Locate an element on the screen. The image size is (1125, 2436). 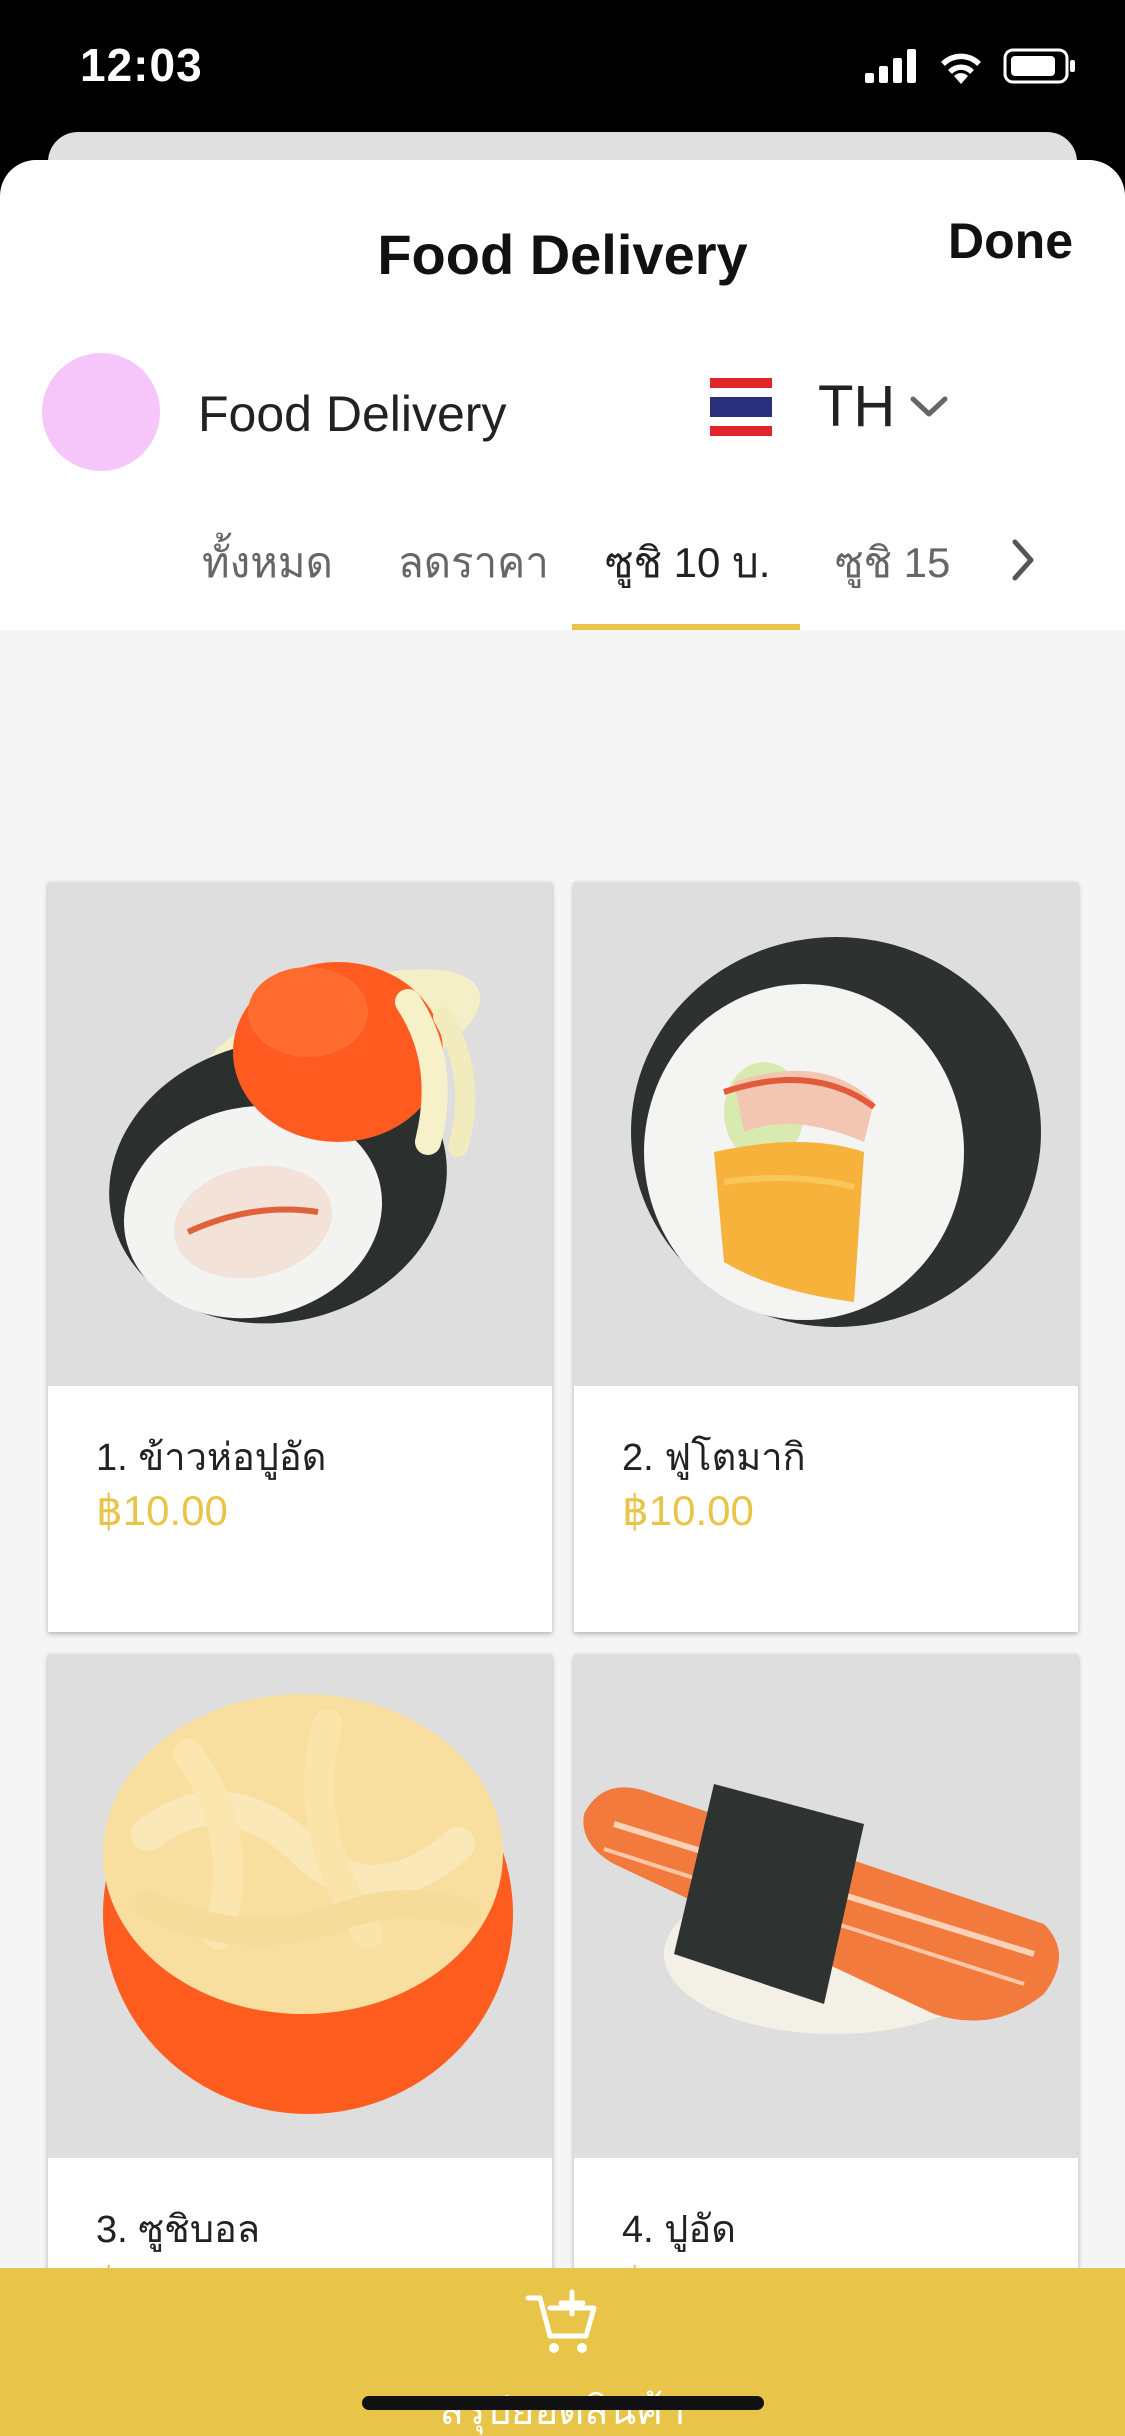
product-card: 2. ฟูโตมากิ ฿10.00 is located at coordinates (826, 1257).